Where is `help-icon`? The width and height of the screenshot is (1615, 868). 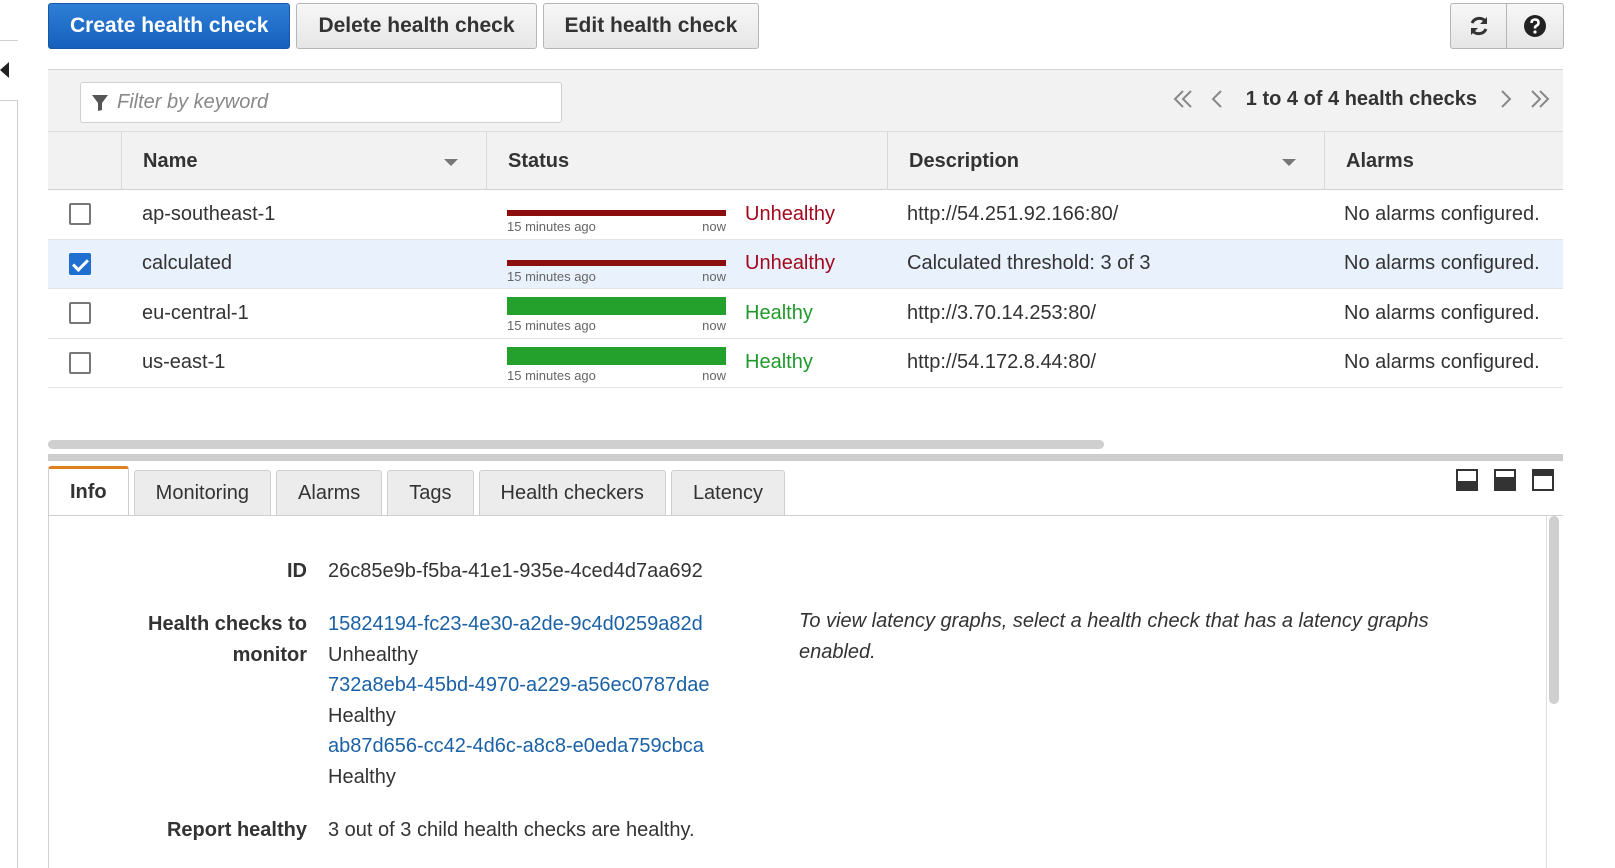 help-icon is located at coordinates (1535, 26).